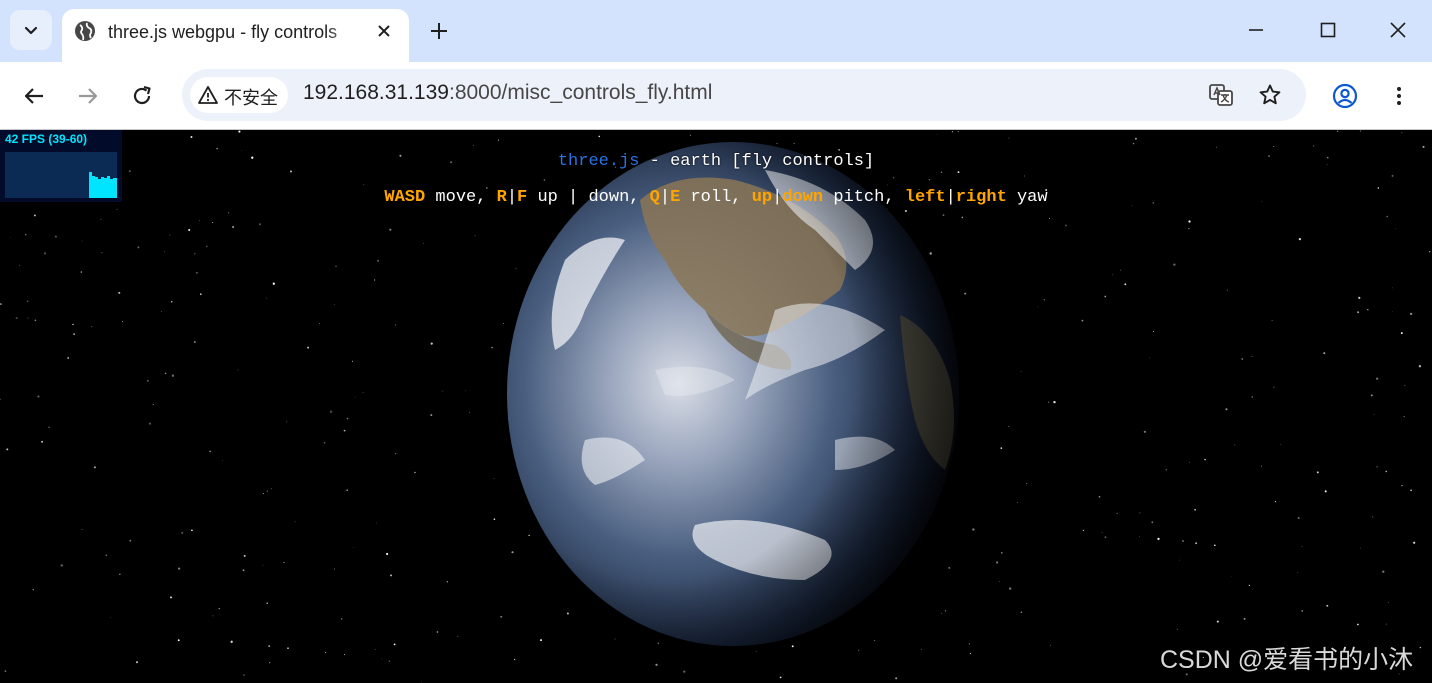 This screenshot has height=683, width=1432. What do you see at coordinates (762, 197) in the screenshot?
I see `control-key: up` at bounding box center [762, 197].